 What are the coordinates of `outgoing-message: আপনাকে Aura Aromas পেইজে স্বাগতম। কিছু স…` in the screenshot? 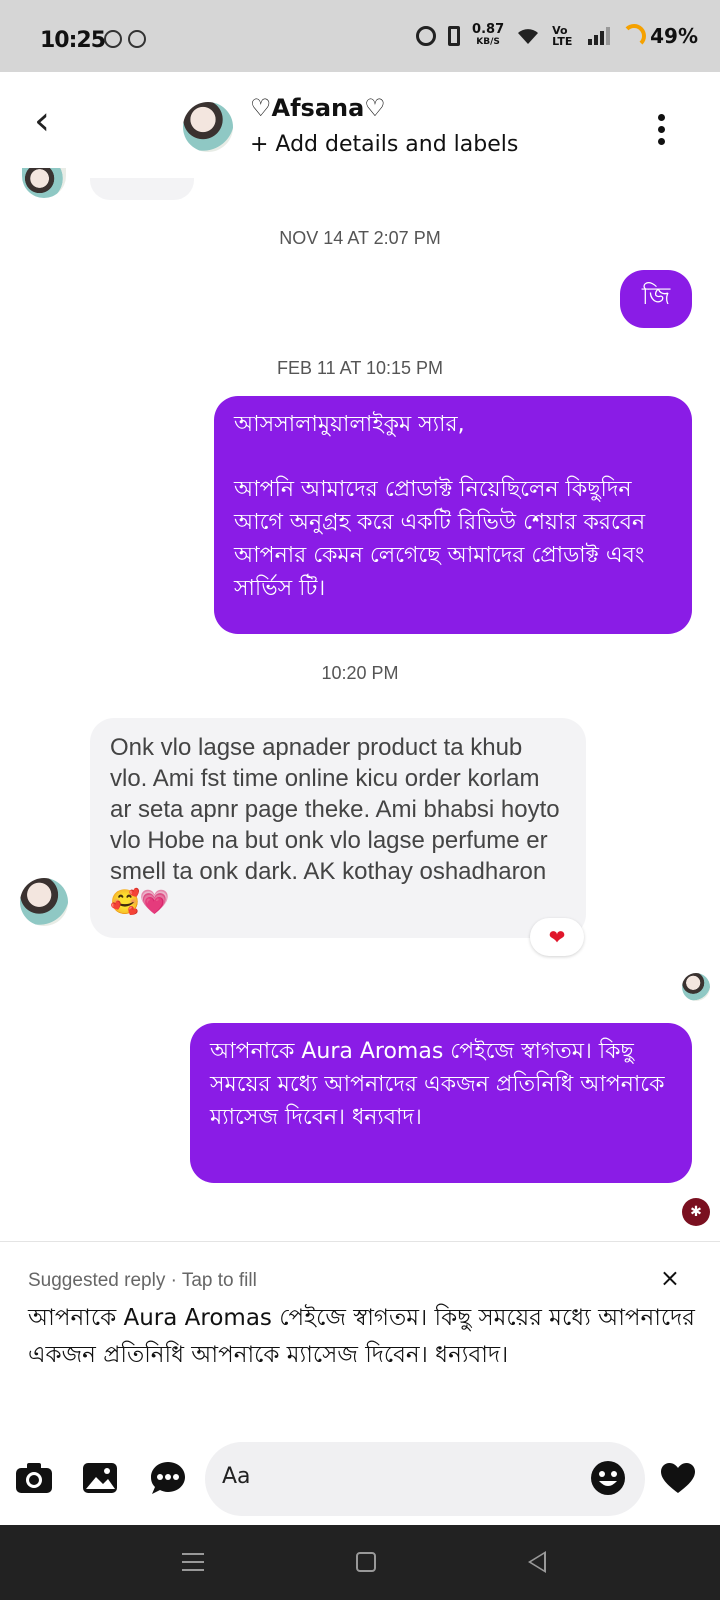 It's located at (441, 1103).